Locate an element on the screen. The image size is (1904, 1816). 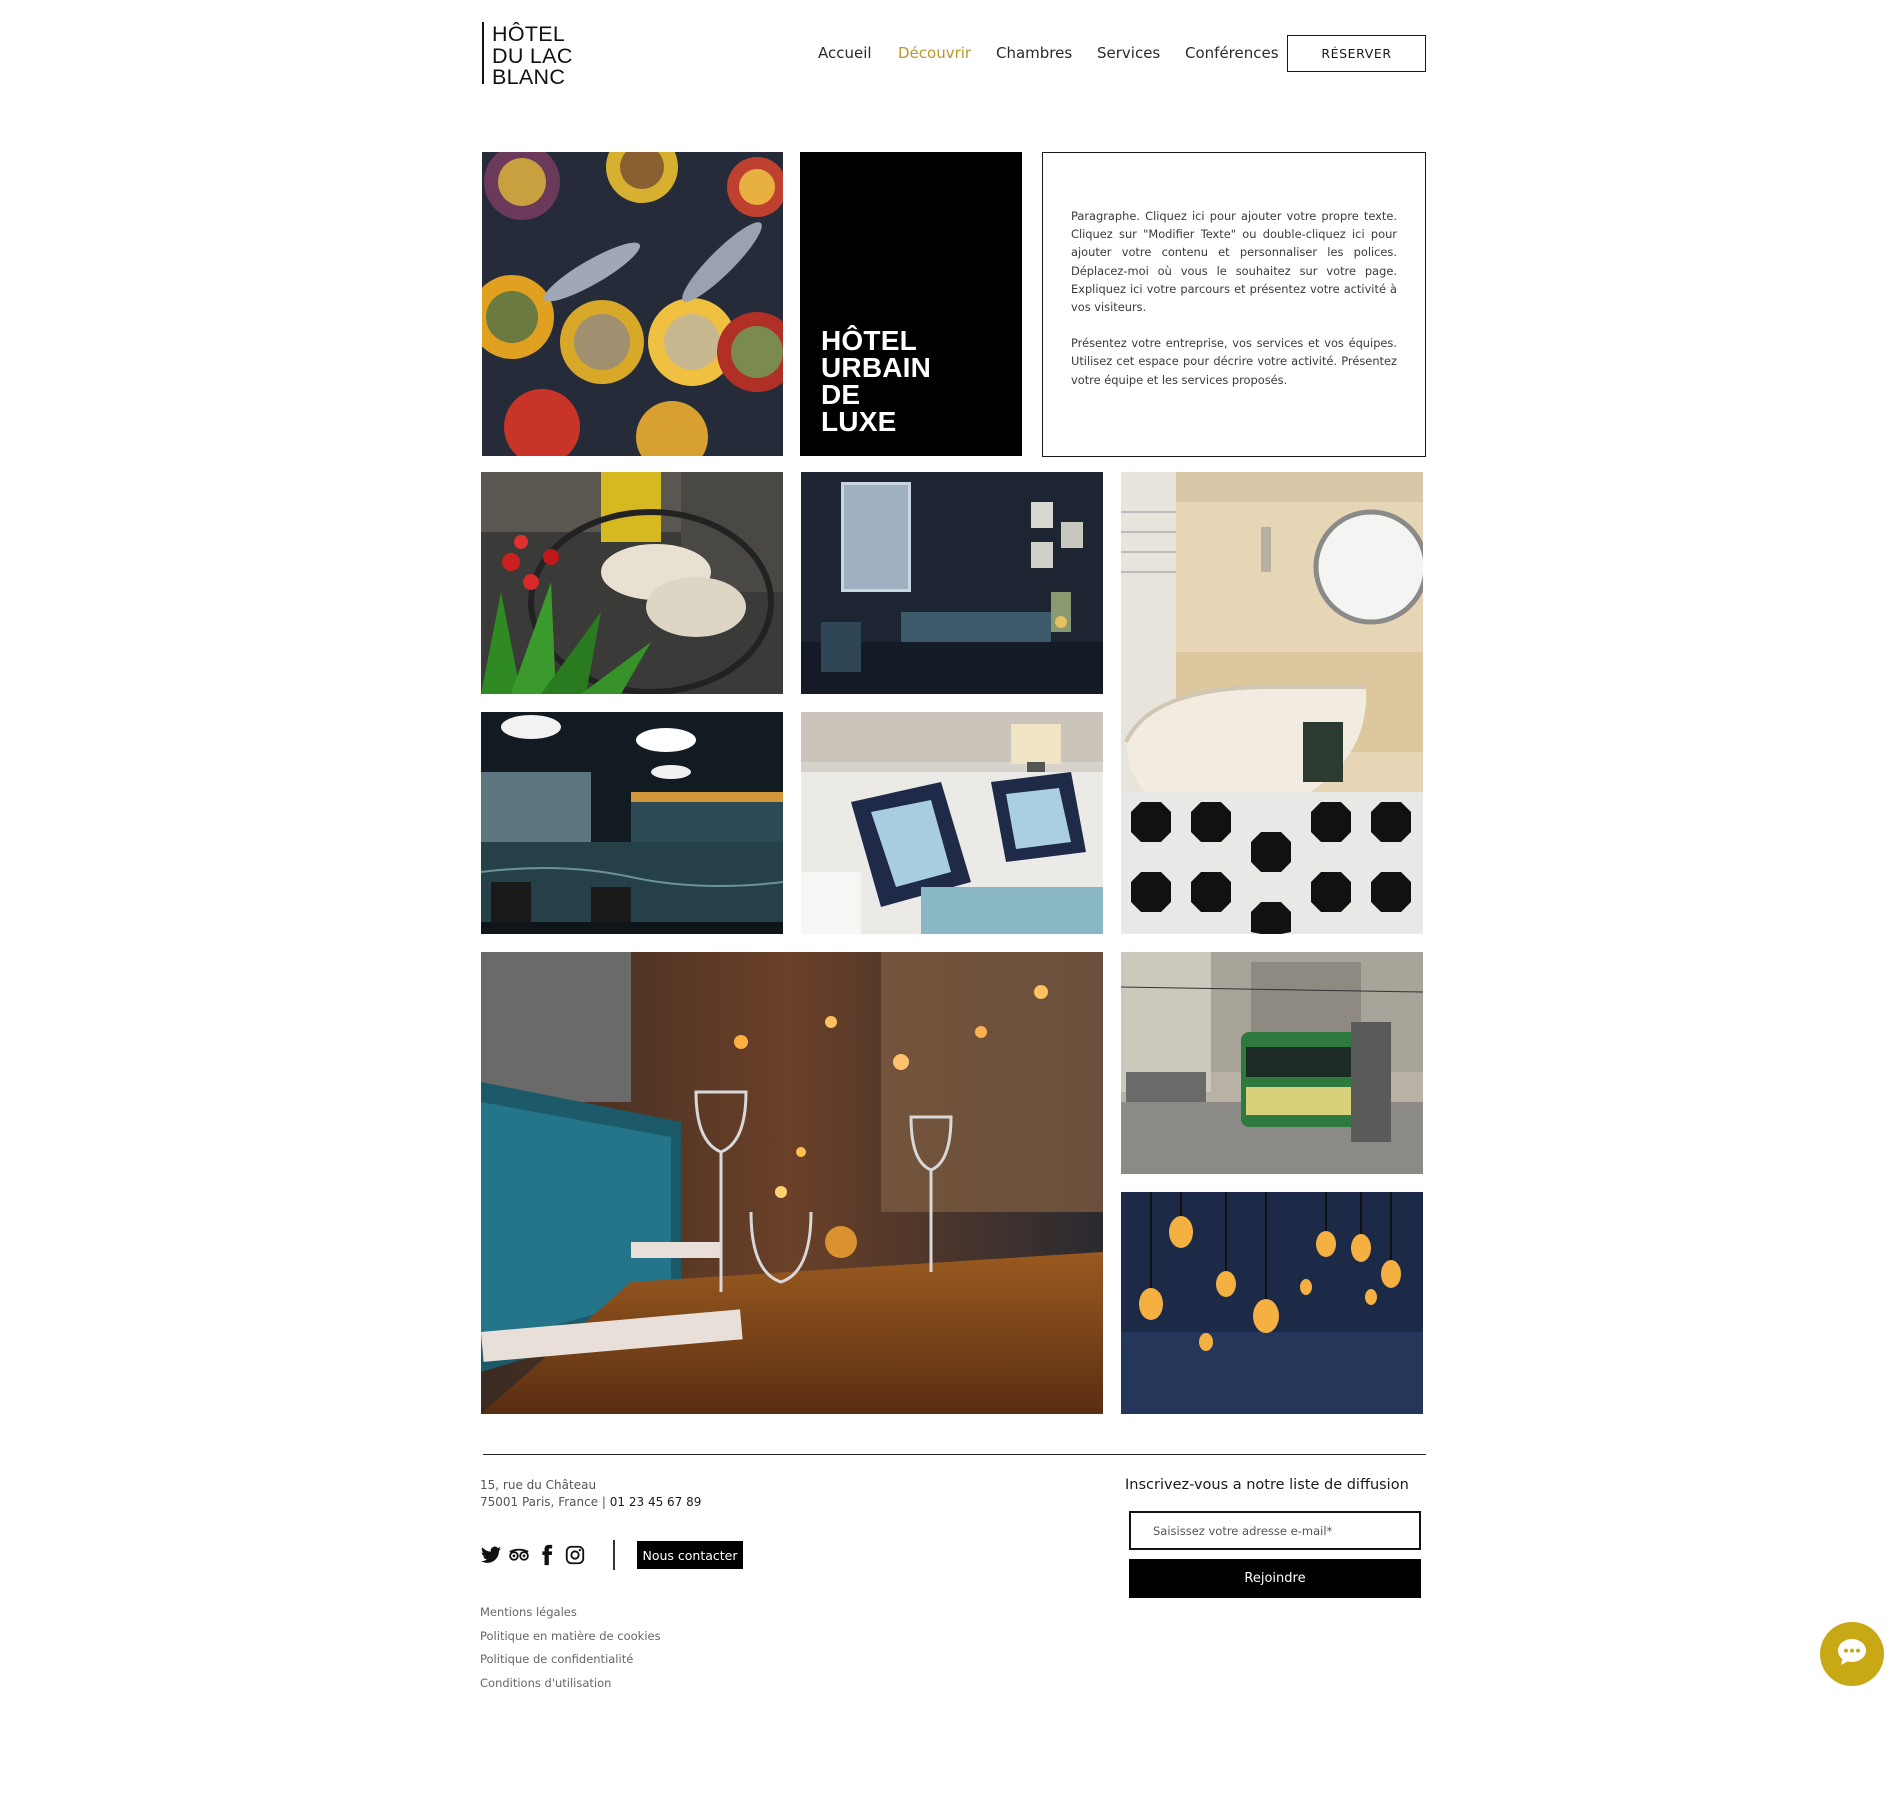
chat-icon is located at coordinates (1852, 1654).